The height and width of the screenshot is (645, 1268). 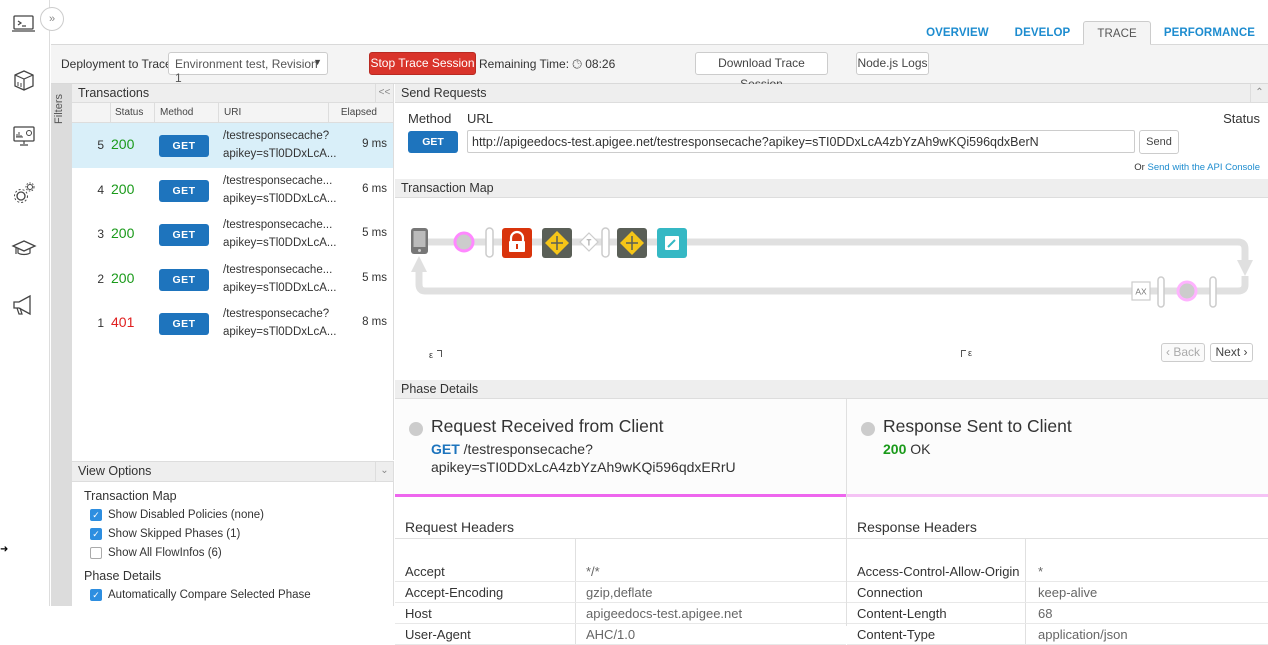 I want to click on phase-status-dot-icon, so click(x=416, y=429).